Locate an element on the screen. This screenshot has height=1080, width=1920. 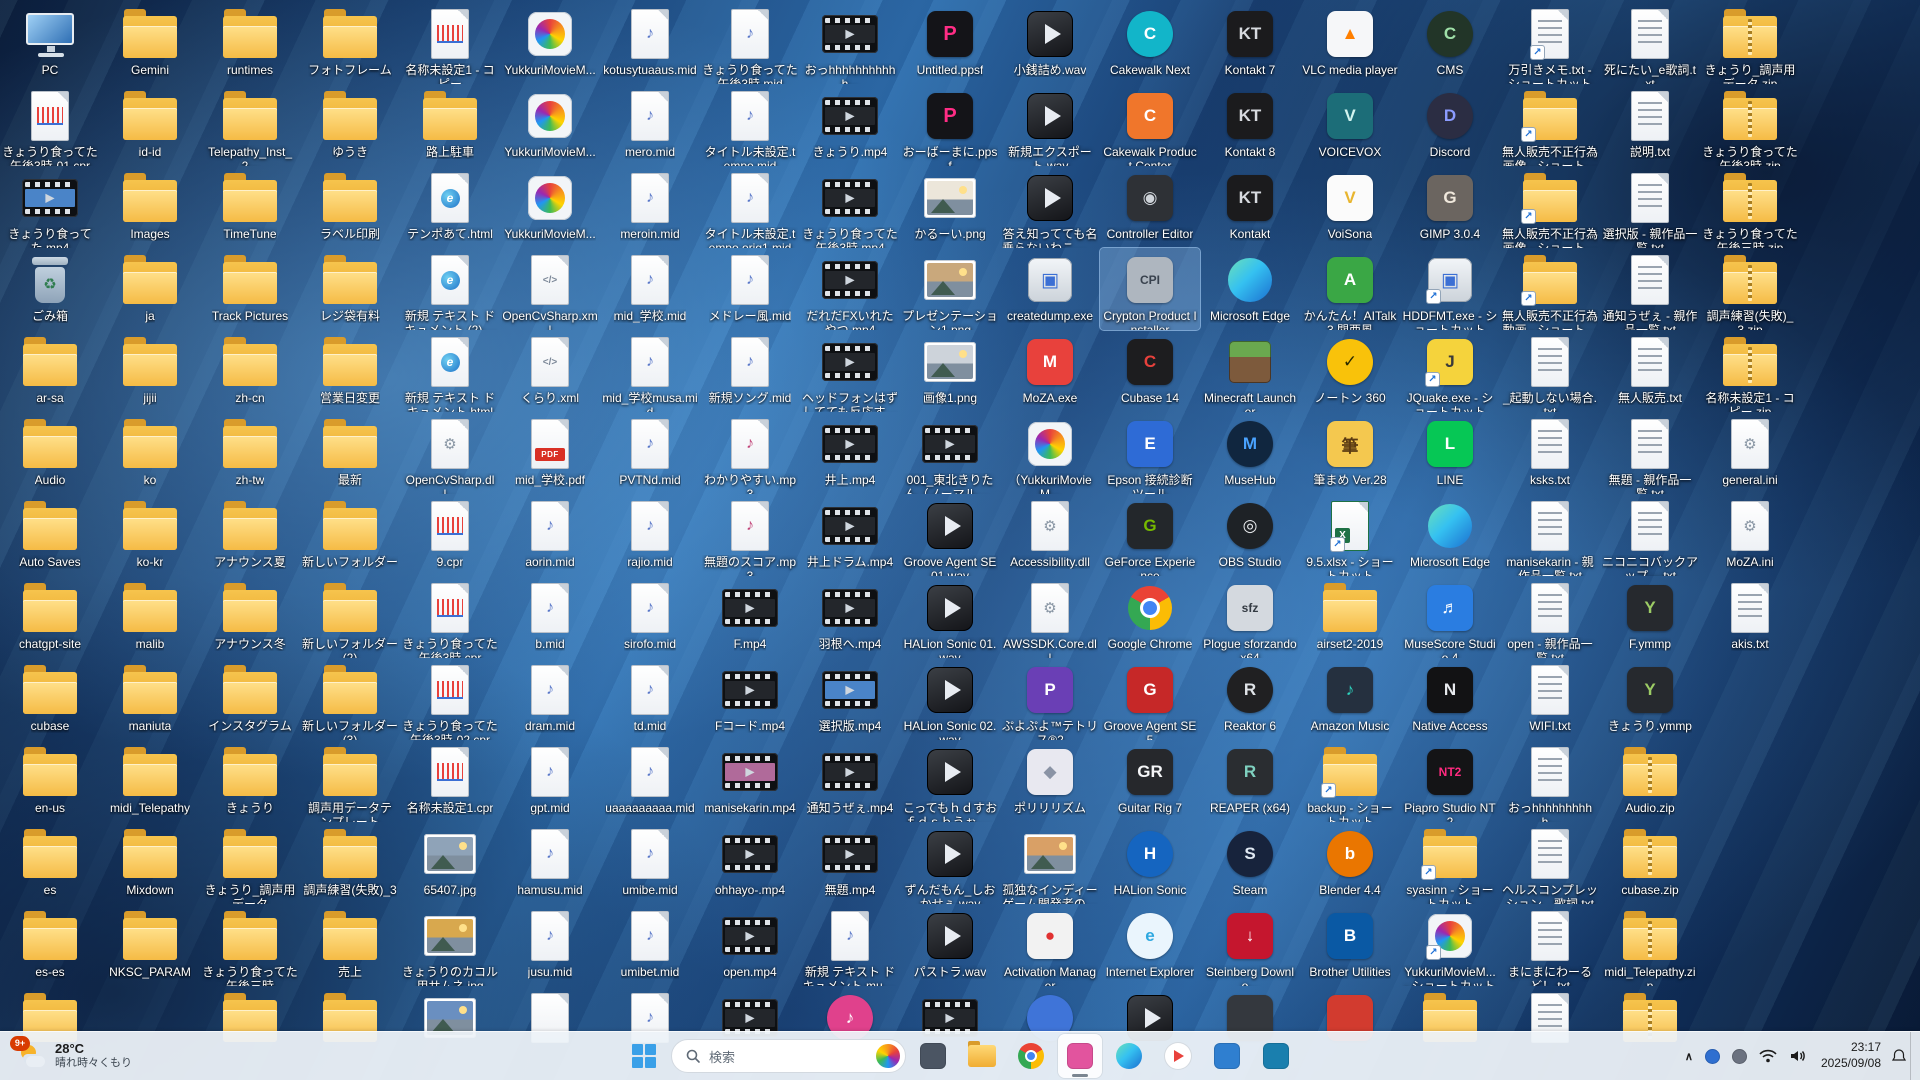
desktop-icon-midi-telepathy-zip: midi_Telepathy.zip is located at coordinates (1650, 945).